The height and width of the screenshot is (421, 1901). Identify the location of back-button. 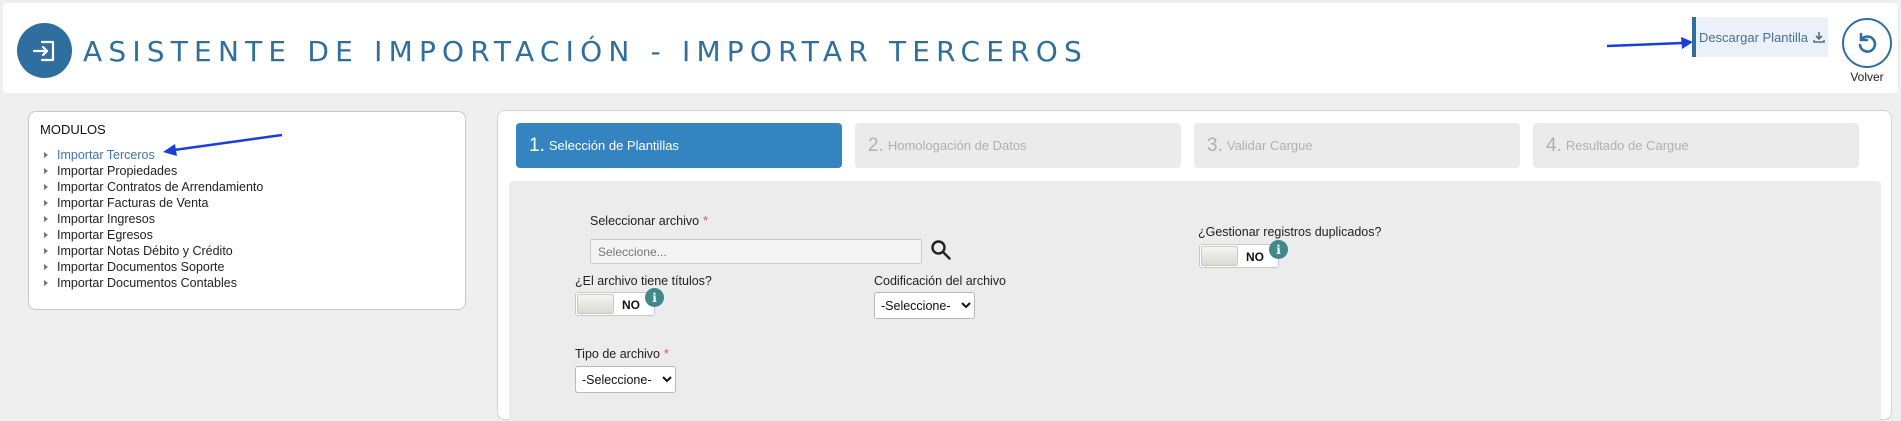
(1867, 43).